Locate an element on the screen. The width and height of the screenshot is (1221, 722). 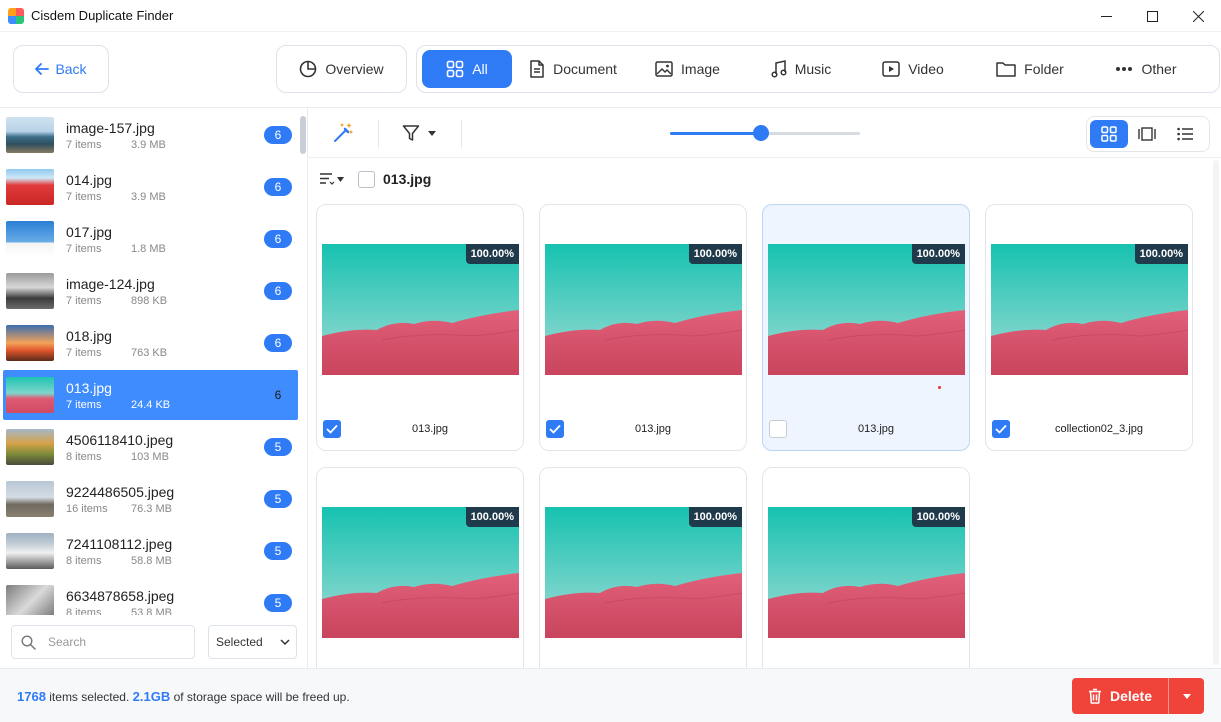
maximize-button is located at coordinates (1152, 16).